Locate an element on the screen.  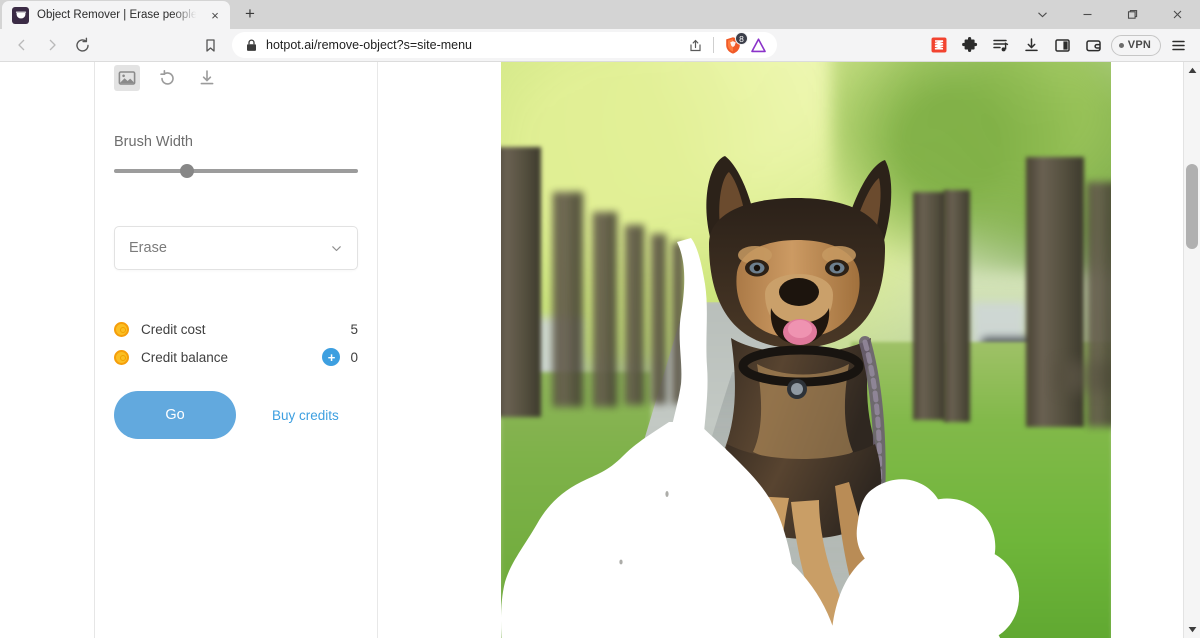
vpn-button: VPN is located at coordinates (1135, 45).